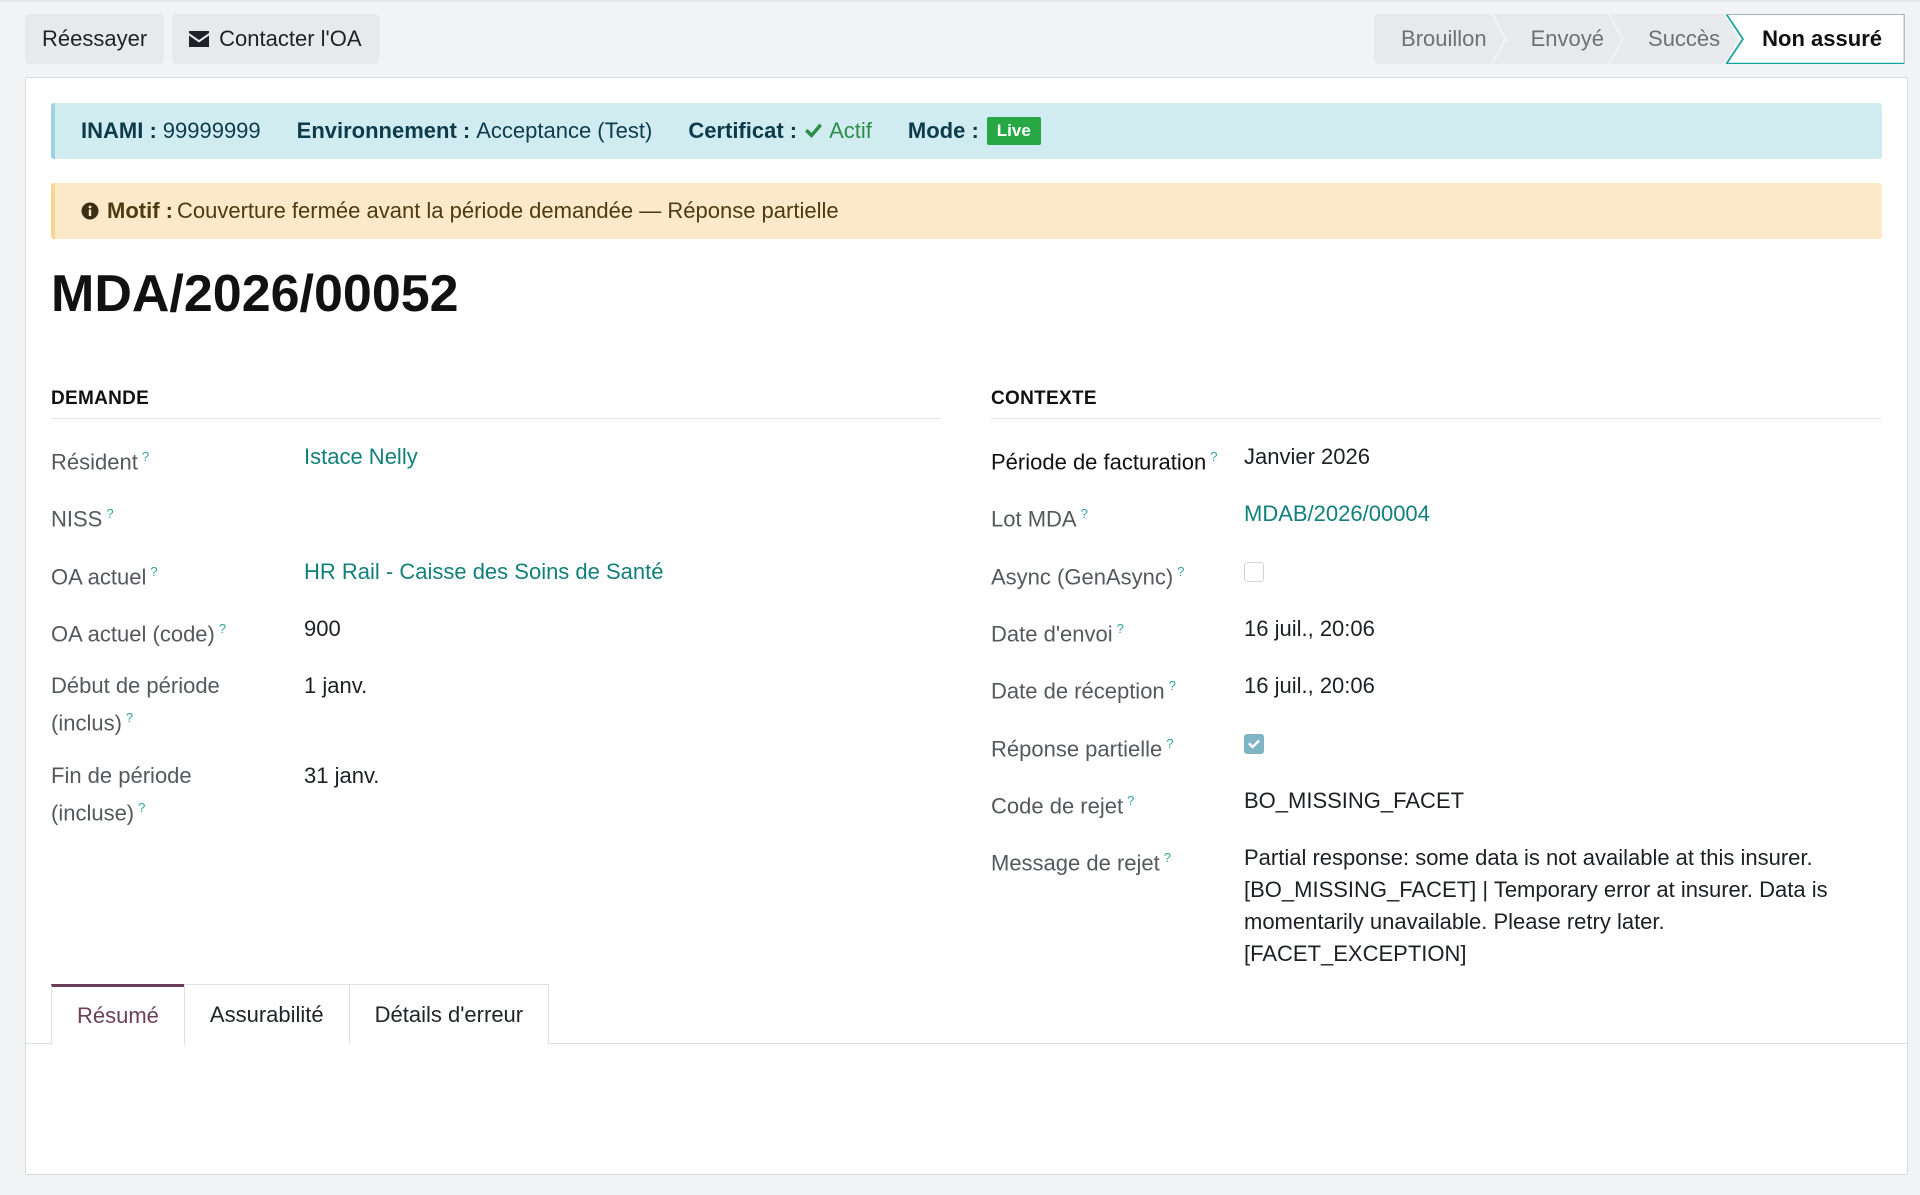 The width and height of the screenshot is (1920, 1195). I want to click on environment-info: Environnement : Acceptance (Test), so click(474, 130).